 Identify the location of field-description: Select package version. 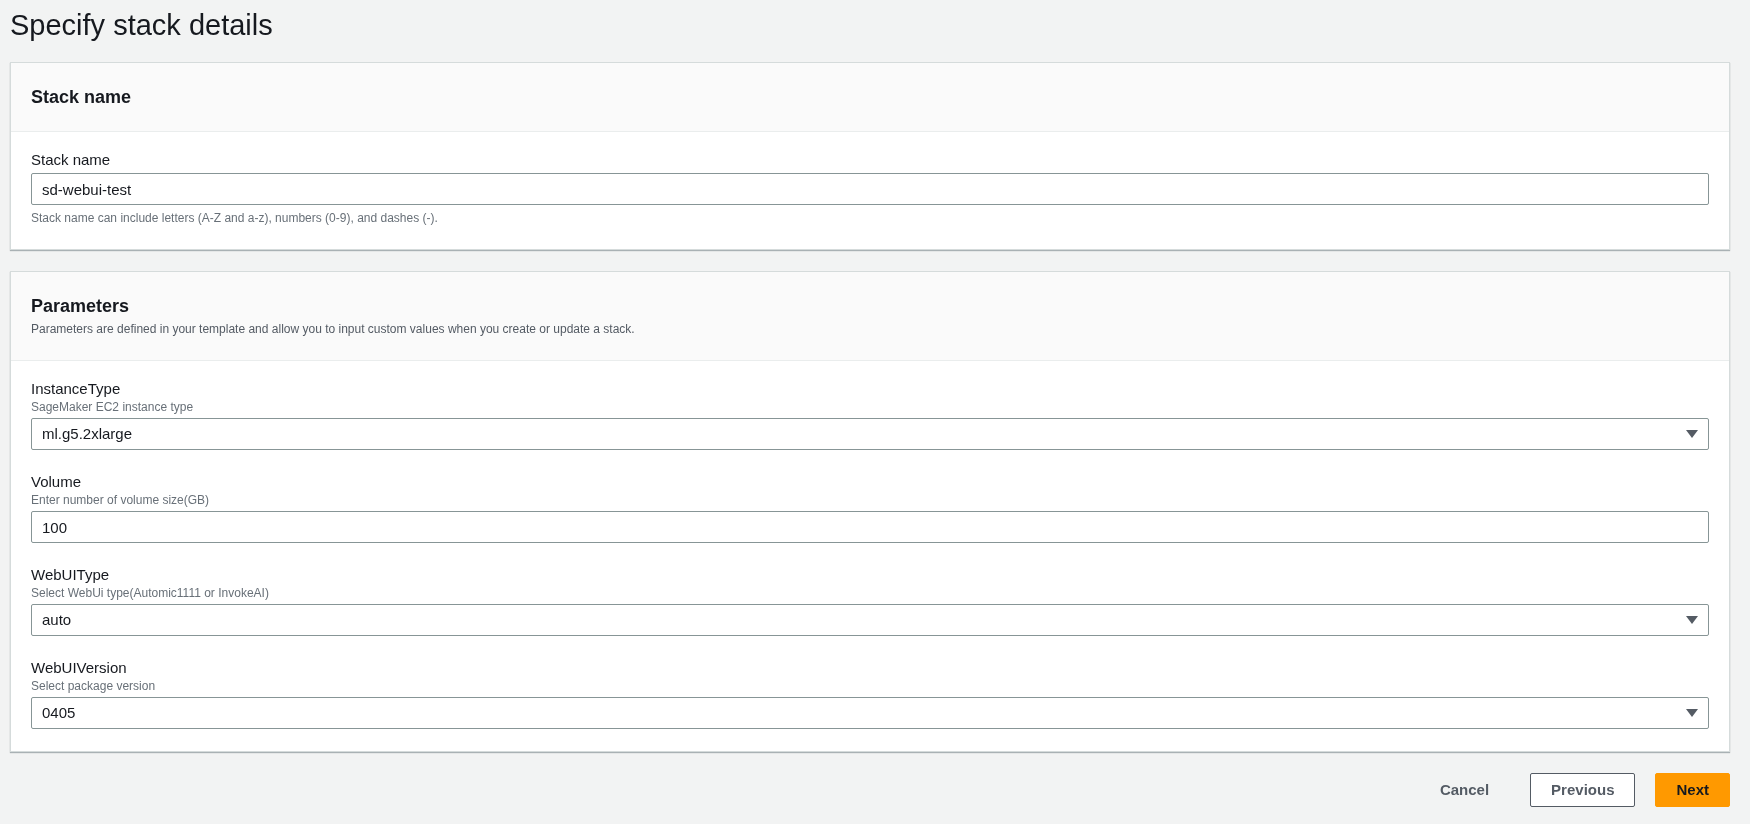
(94, 686).